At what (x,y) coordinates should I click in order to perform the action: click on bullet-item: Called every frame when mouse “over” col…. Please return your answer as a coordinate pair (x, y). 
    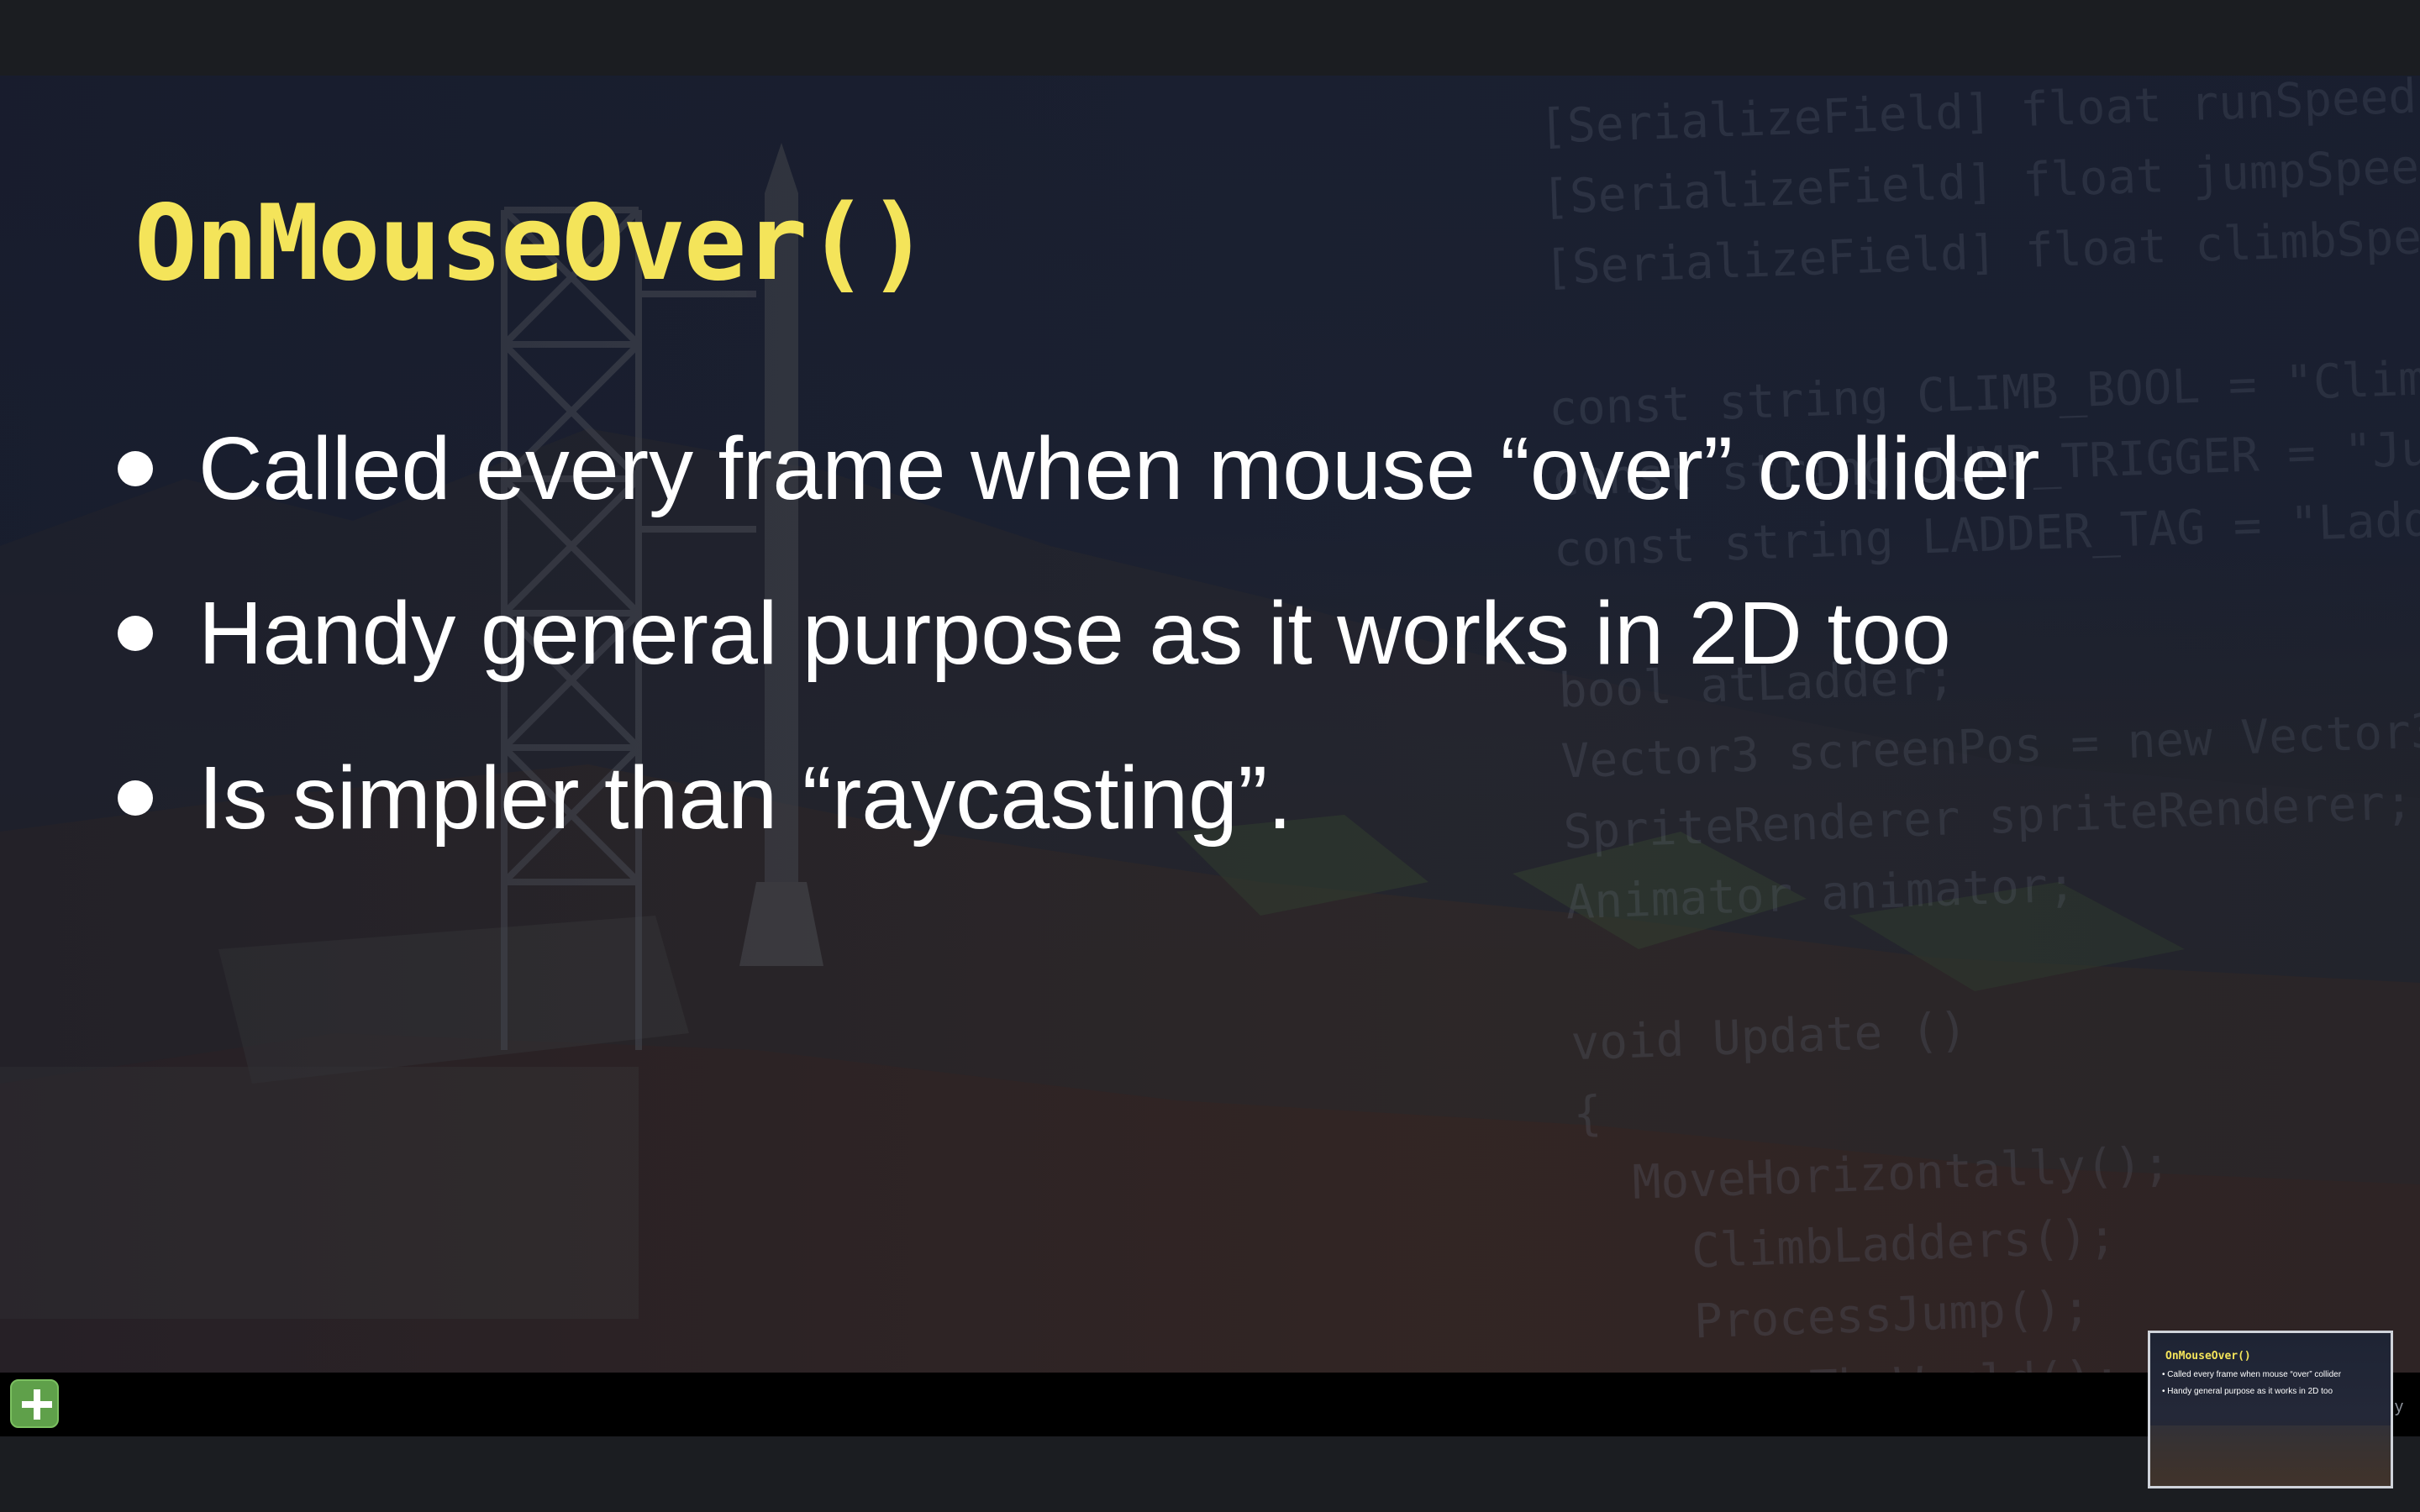
    Looking at the image, I should click on (1079, 468).